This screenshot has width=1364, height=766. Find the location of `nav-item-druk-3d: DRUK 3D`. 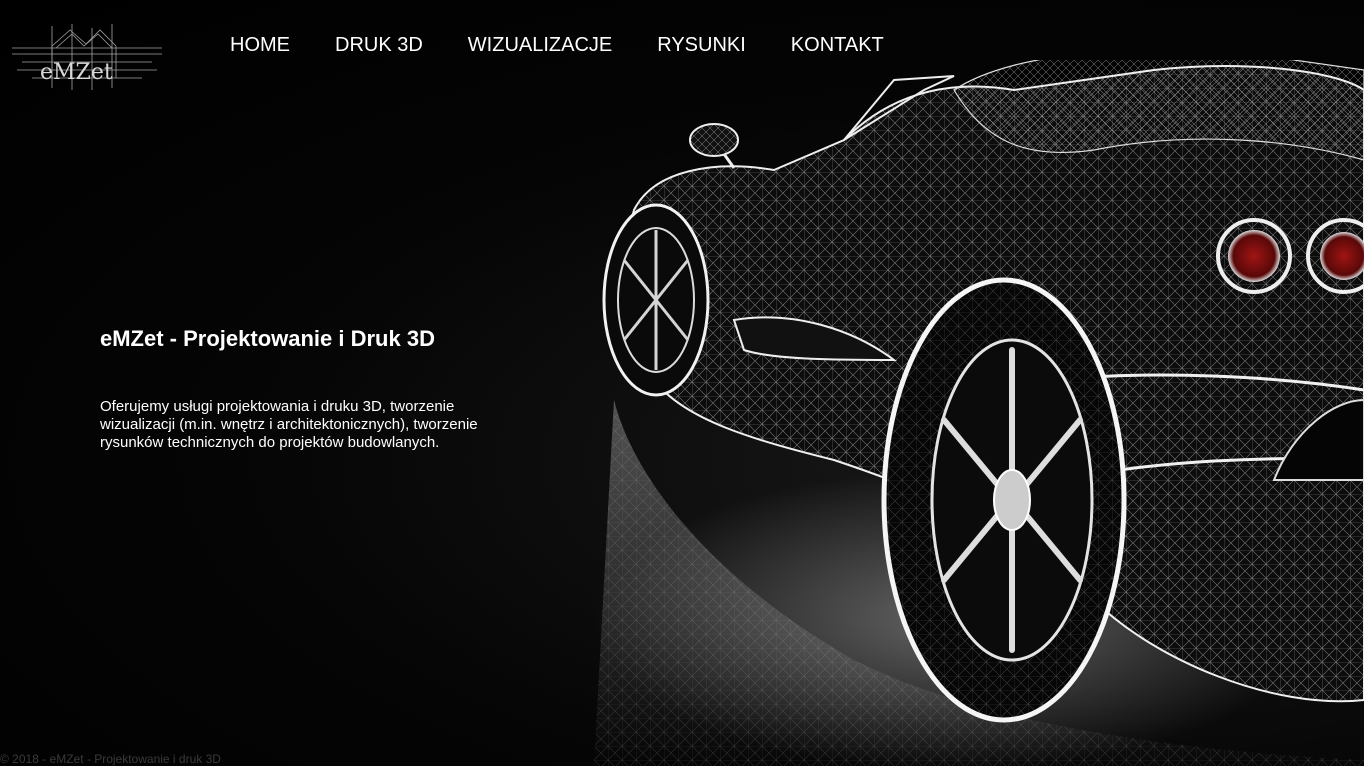

nav-item-druk-3d: DRUK 3D is located at coordinates (379, 45).